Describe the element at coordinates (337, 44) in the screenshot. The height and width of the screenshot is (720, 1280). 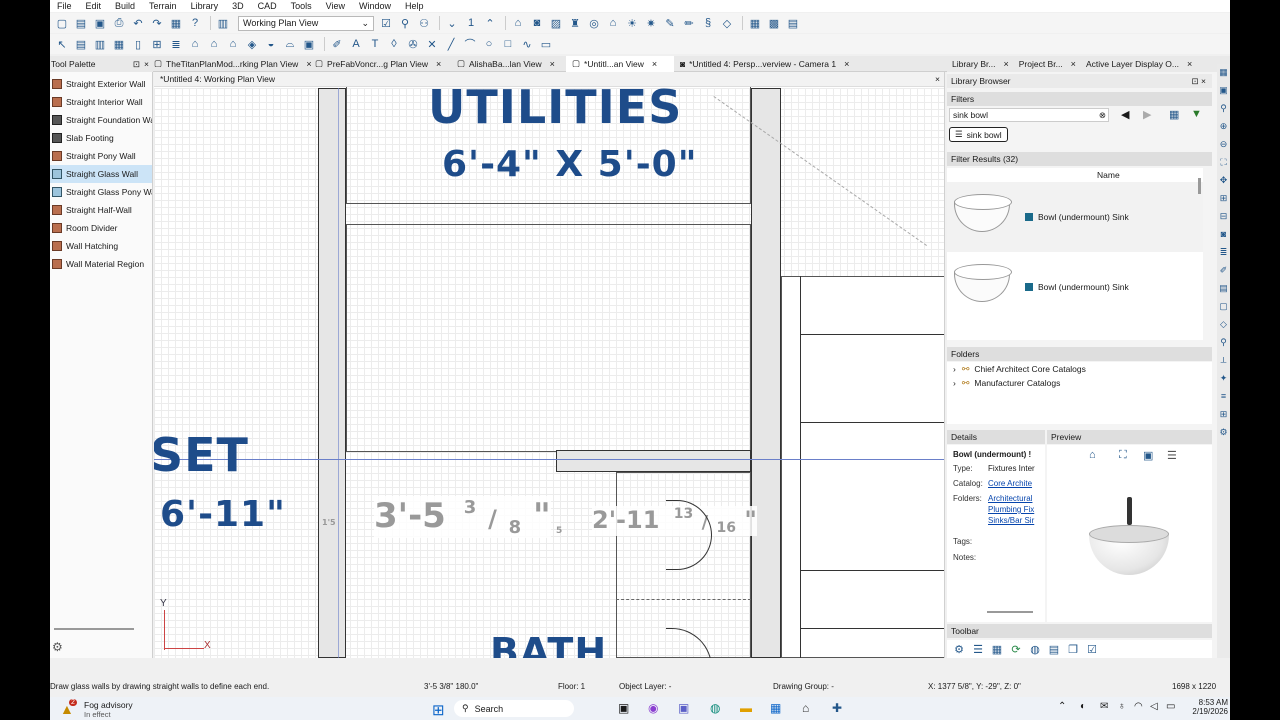
I see `dimension-icon: ✐` at that location.